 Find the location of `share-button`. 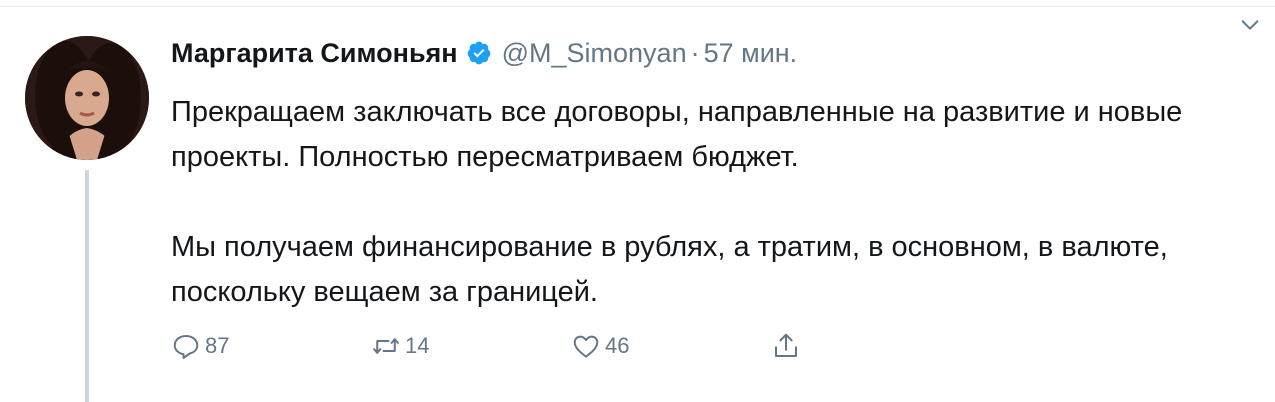

share-button is located at coordinates (791, 346).